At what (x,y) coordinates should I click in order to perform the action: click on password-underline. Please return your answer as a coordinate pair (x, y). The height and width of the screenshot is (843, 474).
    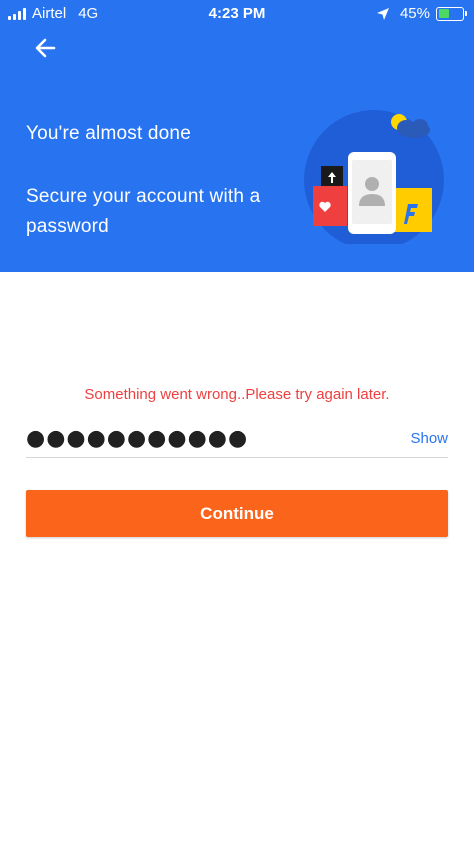
    Looking at the image, I should click on (237, 457).